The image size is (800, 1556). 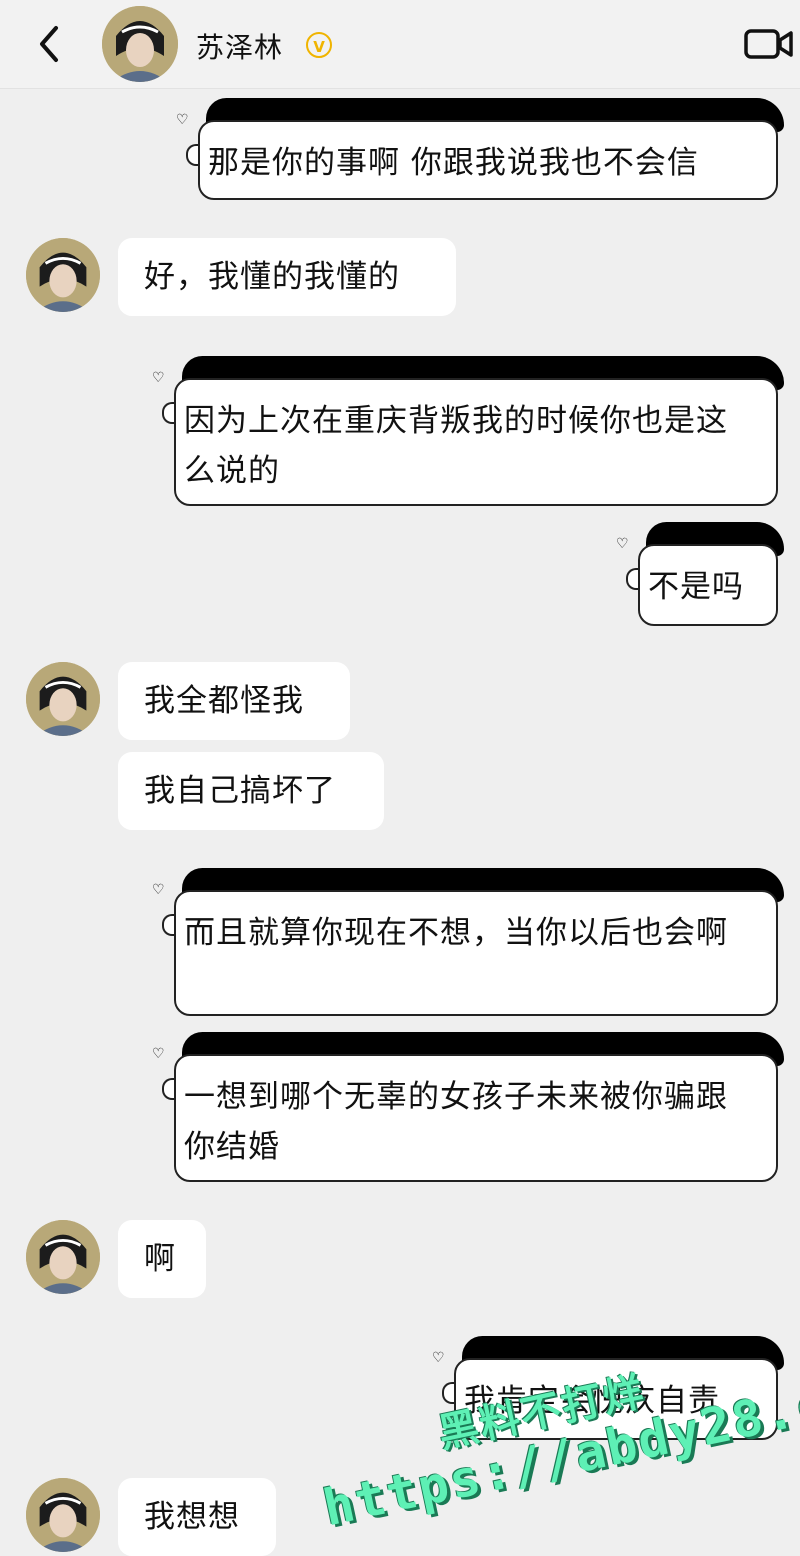 What do you see at coordinates (696, 587) in the screenshot?
I see `message-text: 不是吗` at bounding box center [696, 587].